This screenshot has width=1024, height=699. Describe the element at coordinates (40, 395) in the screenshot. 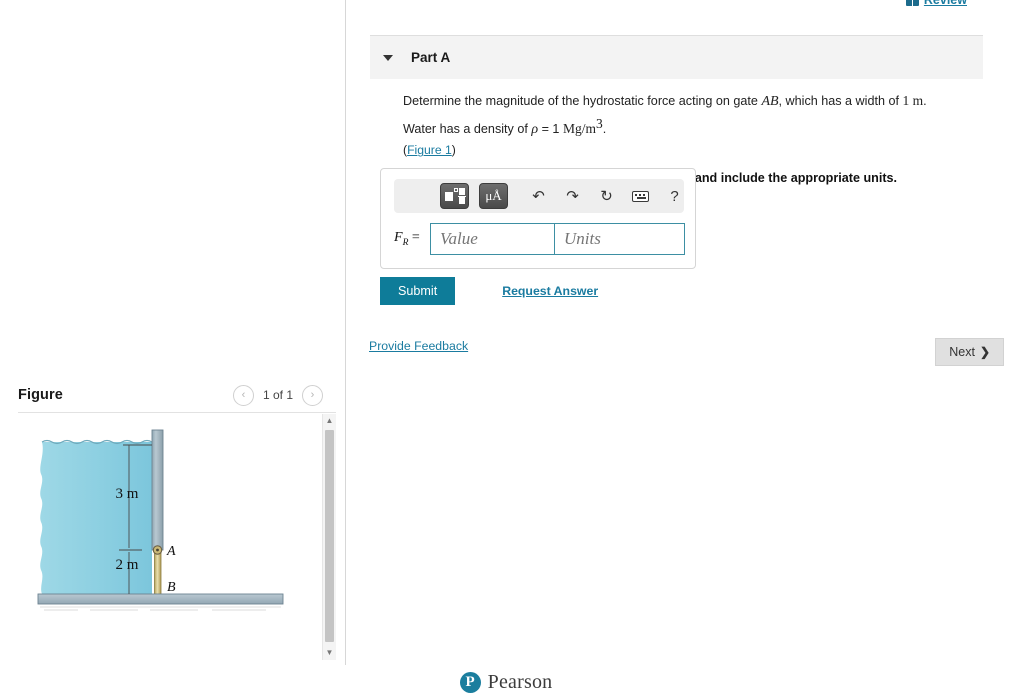

I see `figure-panel-title: Figure` at that location.